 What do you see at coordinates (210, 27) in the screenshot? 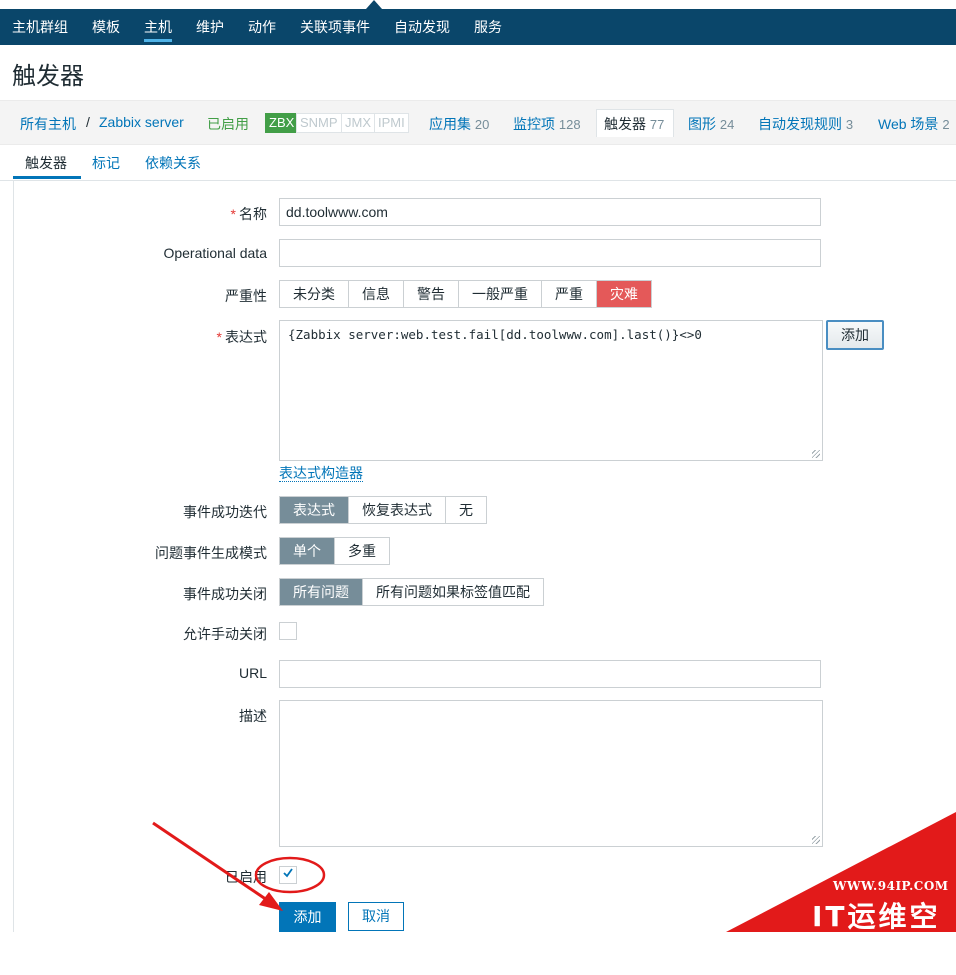
I see `nav-maintenance: 维护` at bounding box center [210, 27].